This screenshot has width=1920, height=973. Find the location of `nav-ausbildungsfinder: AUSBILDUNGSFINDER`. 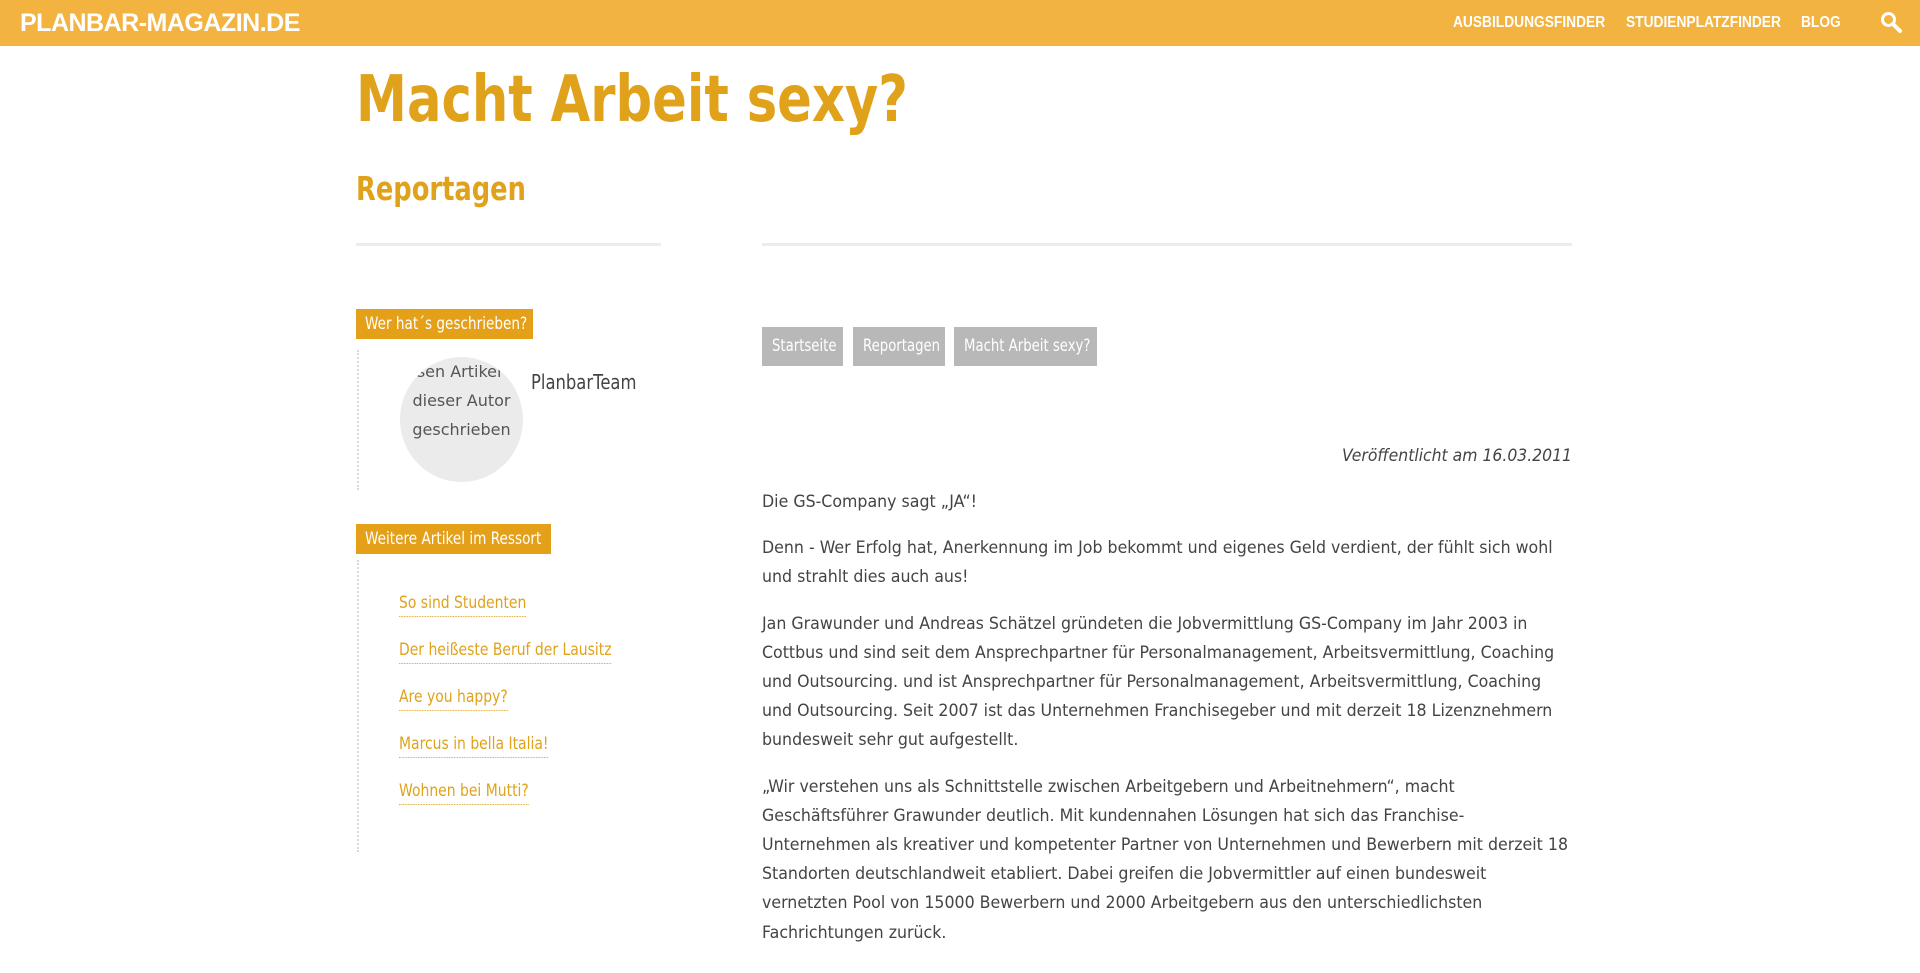

nav-ausbildungsfinder: AUSBILDUNGSFINDER is located at coordinates (1529, 23).